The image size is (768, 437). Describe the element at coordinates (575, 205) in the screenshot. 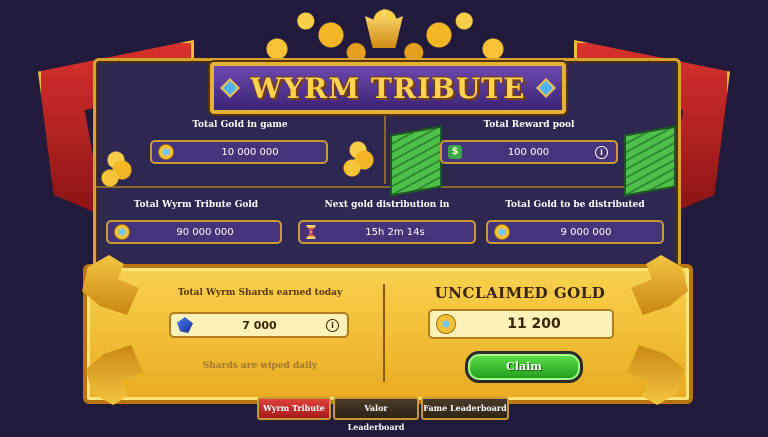

I see `to-distribute-label: Total Gold to be distributed` at that location.